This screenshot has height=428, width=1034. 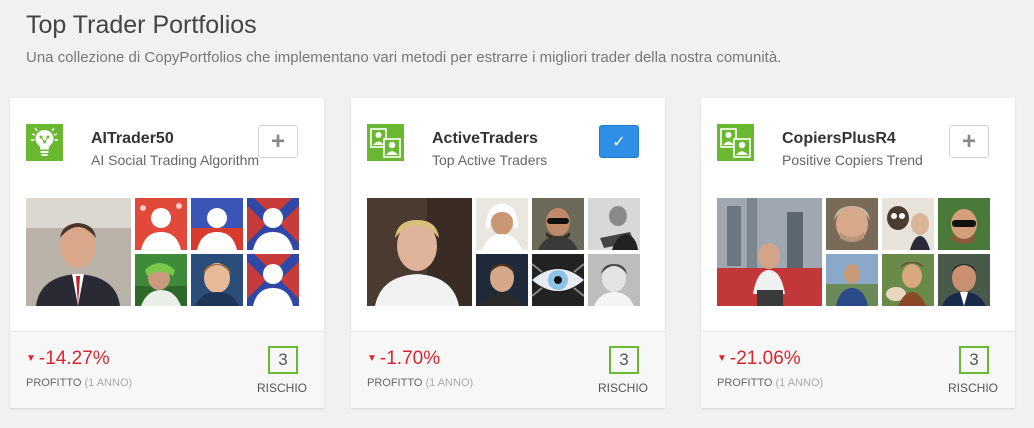 What do you see at coordinates (858, 369) in the screenshot?
I see `card-stats: ▼ -21.06% PROFITTO (1 ANNO) 3 RISCHIO` at bounding box center [858, 369].